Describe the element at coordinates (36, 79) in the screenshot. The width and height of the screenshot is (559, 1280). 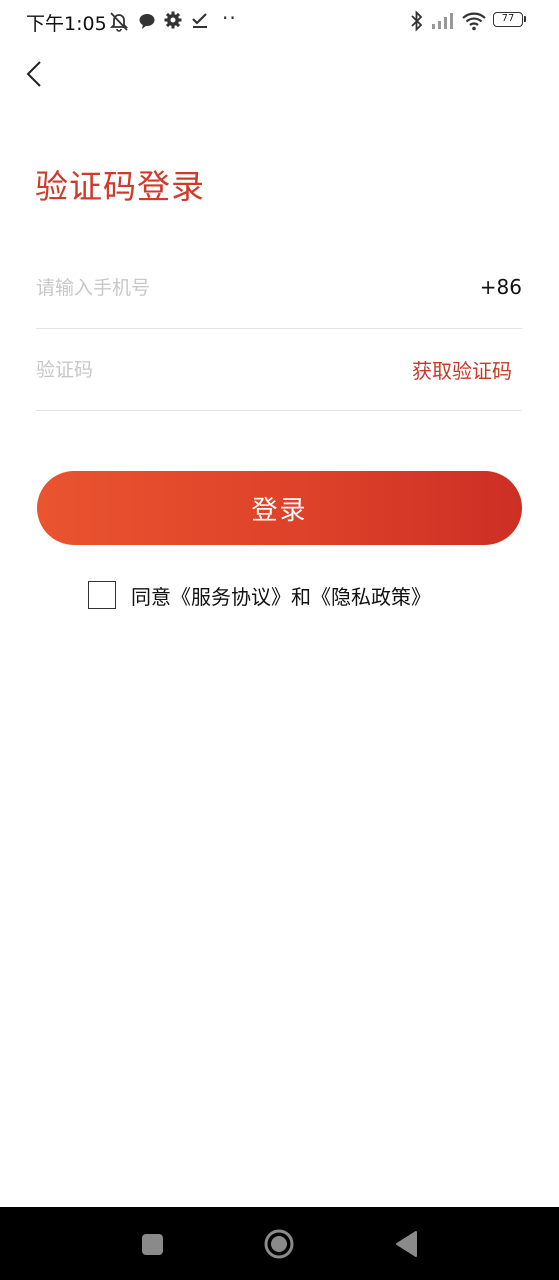
I see `chevron-left-icon` at that location.